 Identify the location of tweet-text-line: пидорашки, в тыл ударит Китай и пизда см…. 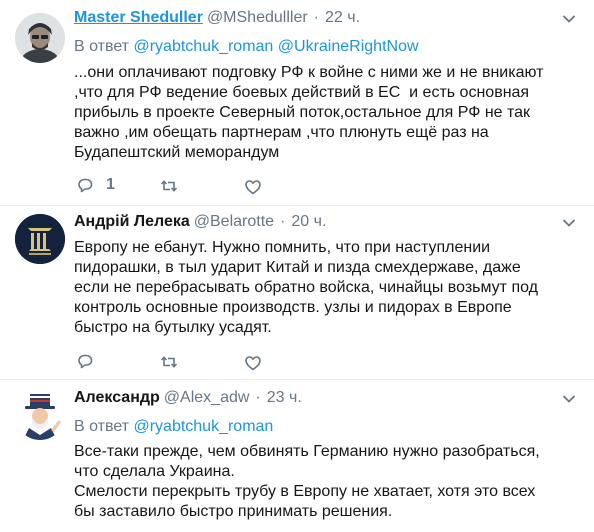
(297, 267).